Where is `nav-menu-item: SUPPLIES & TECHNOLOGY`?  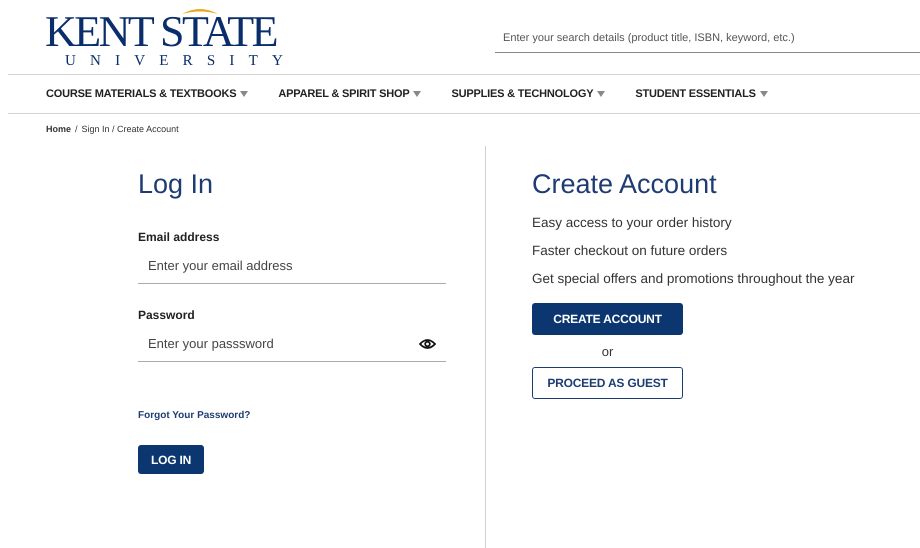
nav-menu-item: SUPPLIES & TECHNOLOGY is located at coordinates (528, 94).